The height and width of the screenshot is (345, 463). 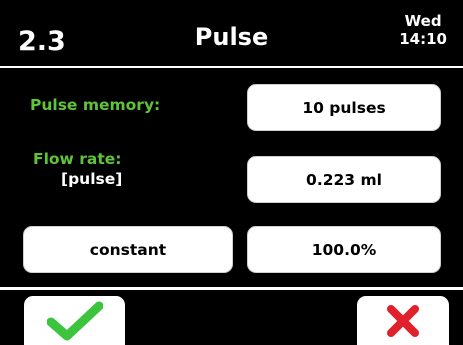 I want to click on x-icon, so click(x=403, y=320).